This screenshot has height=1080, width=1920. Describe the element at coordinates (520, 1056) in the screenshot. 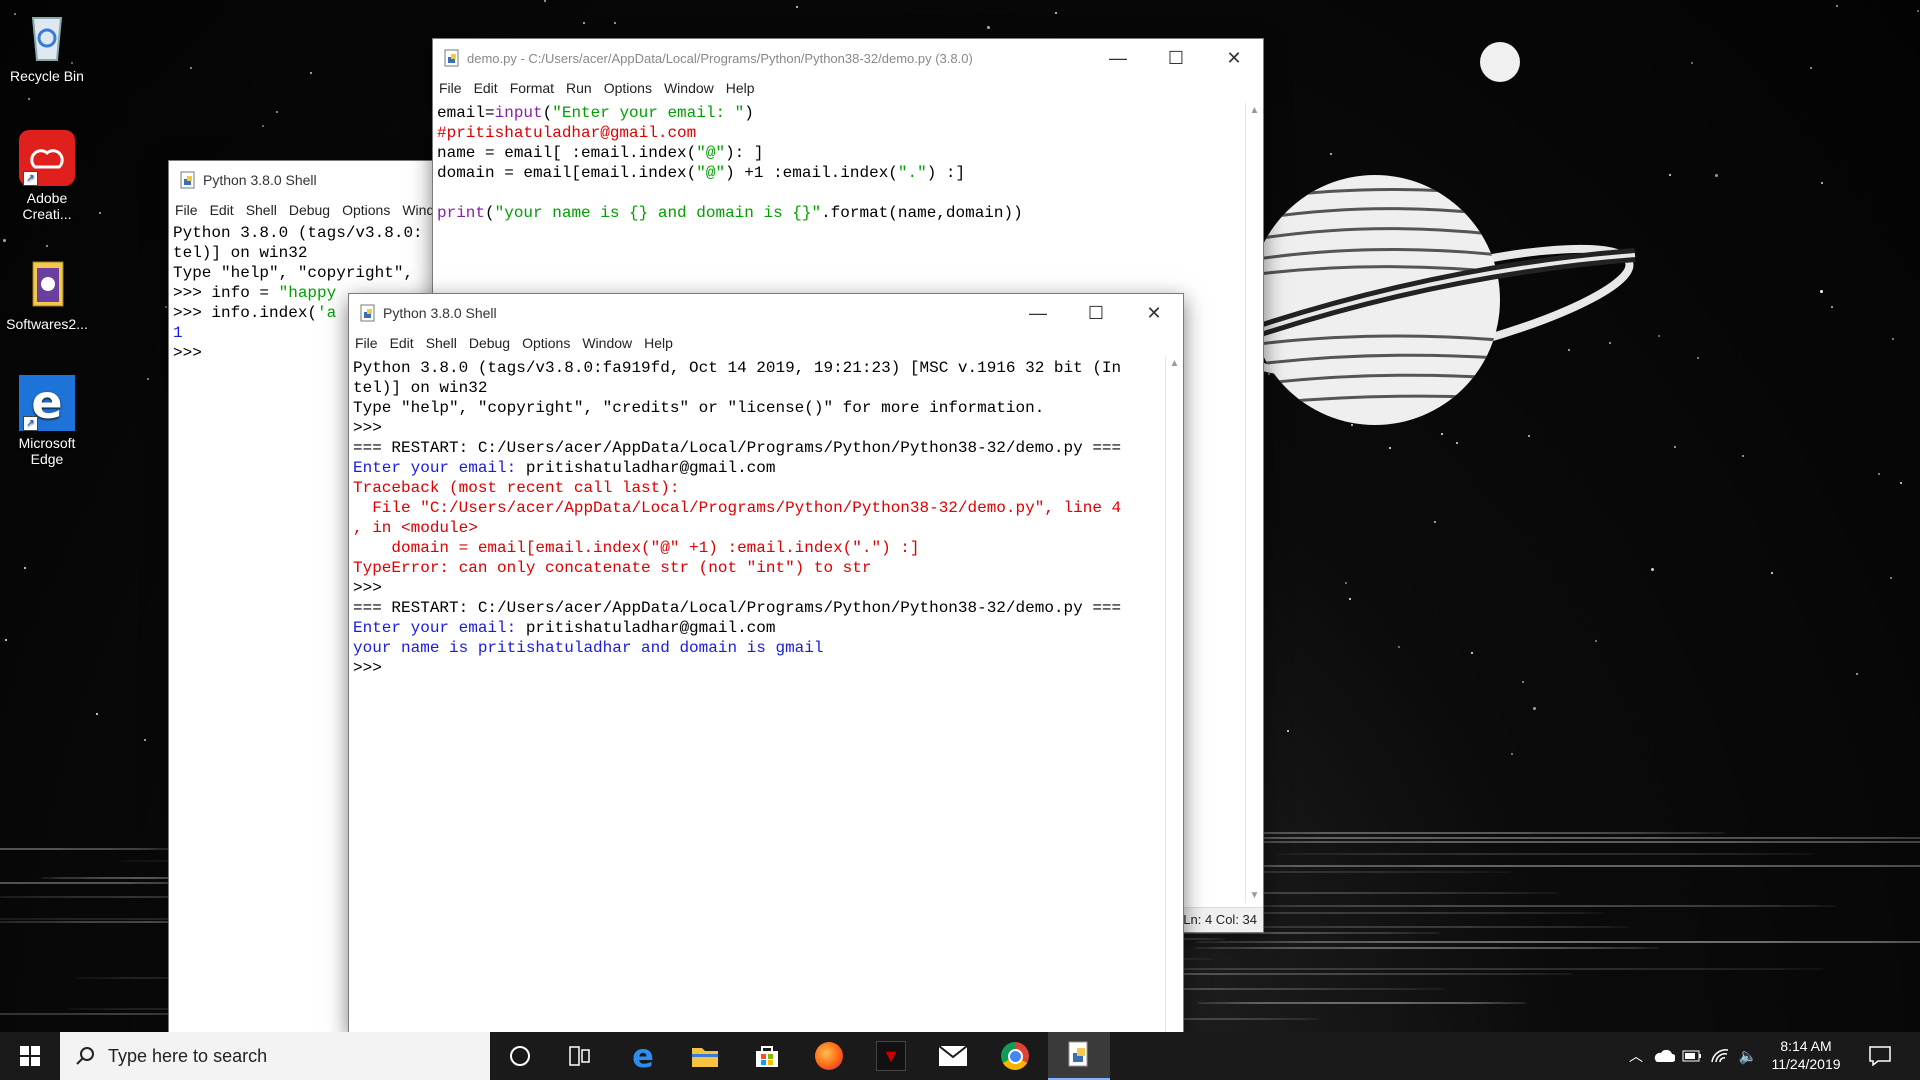

I see `cortana-button` at that location.